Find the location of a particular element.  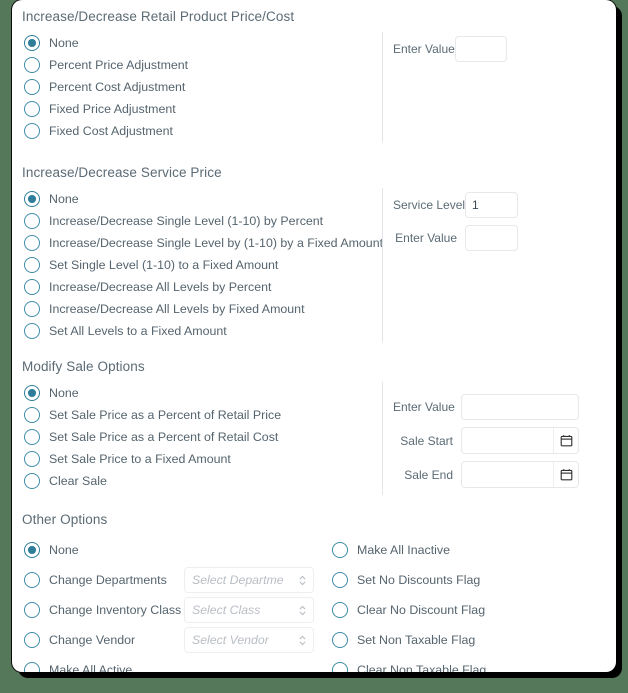

radio-option-make-all-active: Make All Active is located at coordinates (174, 663).